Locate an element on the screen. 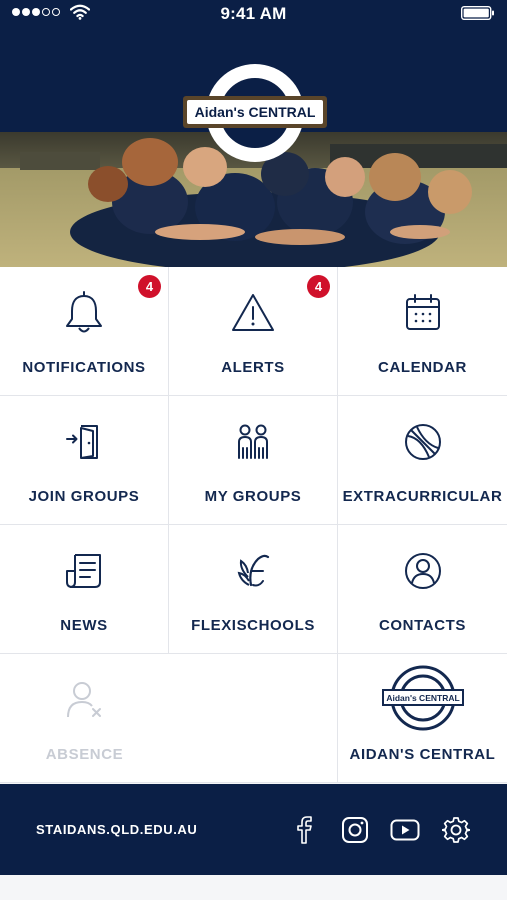  school-logo: Aidan's CENTRAL is located at coordinates (255, 116).